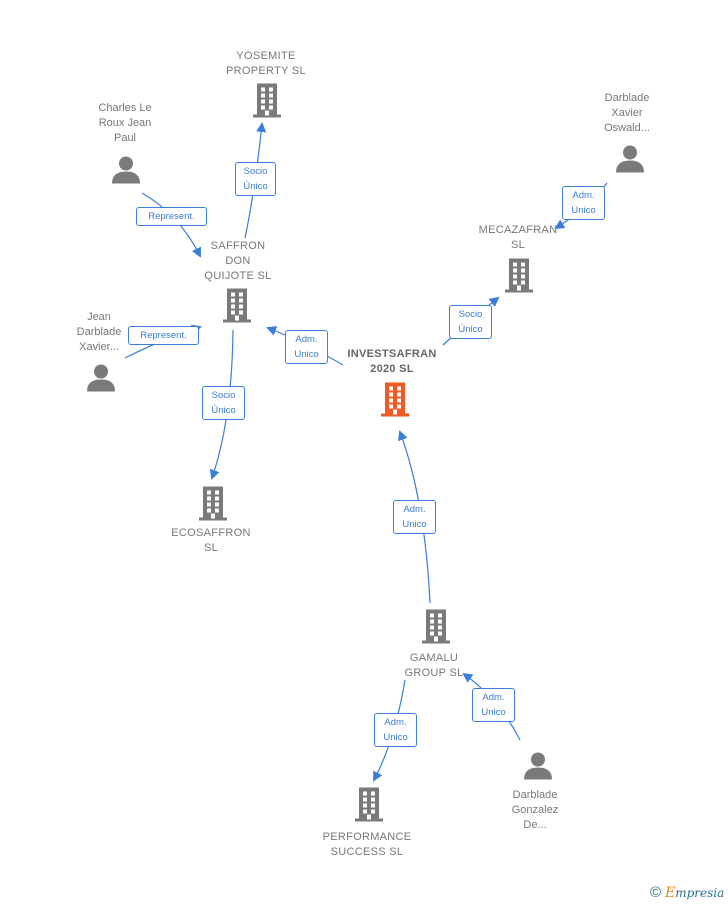 This screenshot has height=905, width=728. Describe the element at coordinates (656, 892) in the screenshot. I see `copyright-icon: ©` at that location.